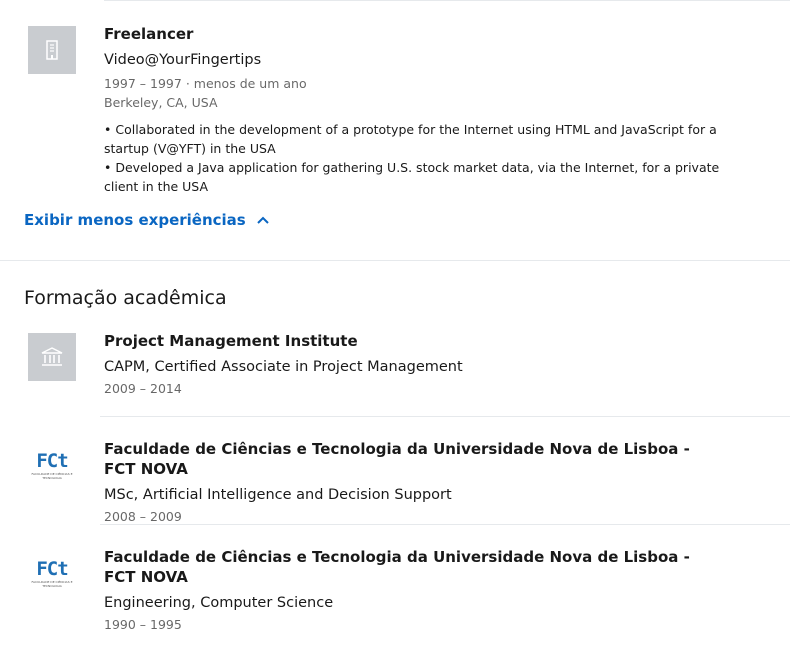  What do you see at coordinates (143, 388) in the screenshot?
I see `education-dates: 2009 – 2014` at bounding box center [143, 388].